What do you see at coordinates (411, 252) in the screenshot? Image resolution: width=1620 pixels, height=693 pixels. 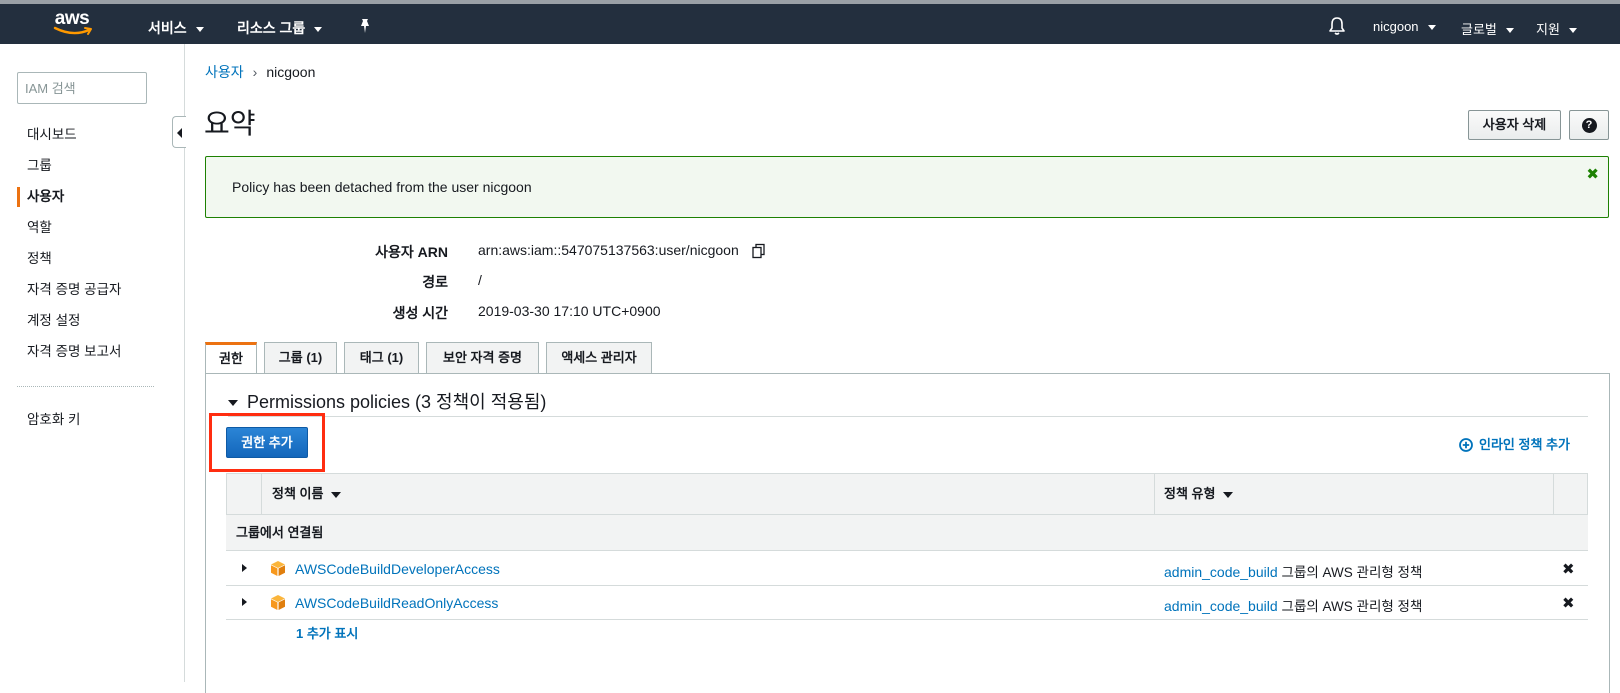 I see `arn-label: 사용자 ARN` at bounding box center [411, 252].